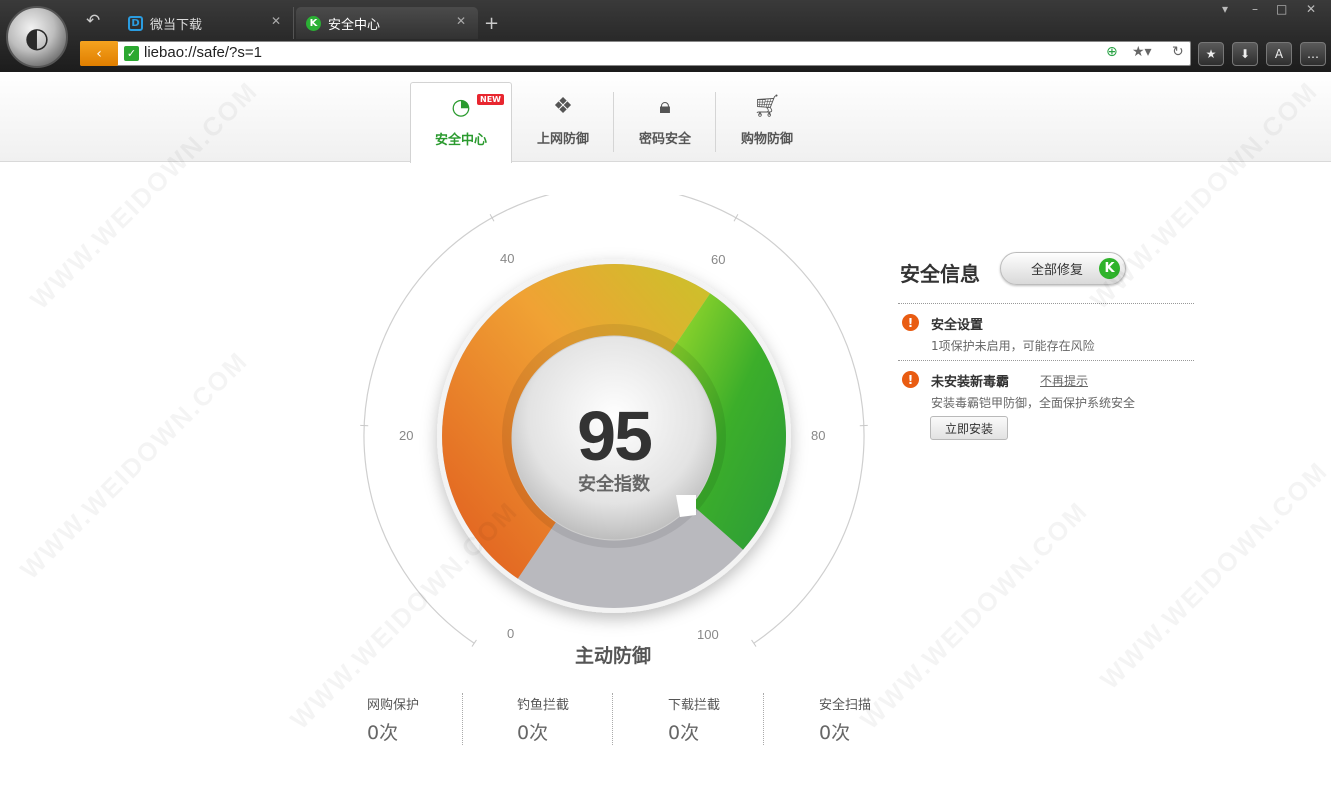  Describe the element at coordinates (1057, 270) in the screenshot. I see `fix-all-label: 全部修复` at that location.